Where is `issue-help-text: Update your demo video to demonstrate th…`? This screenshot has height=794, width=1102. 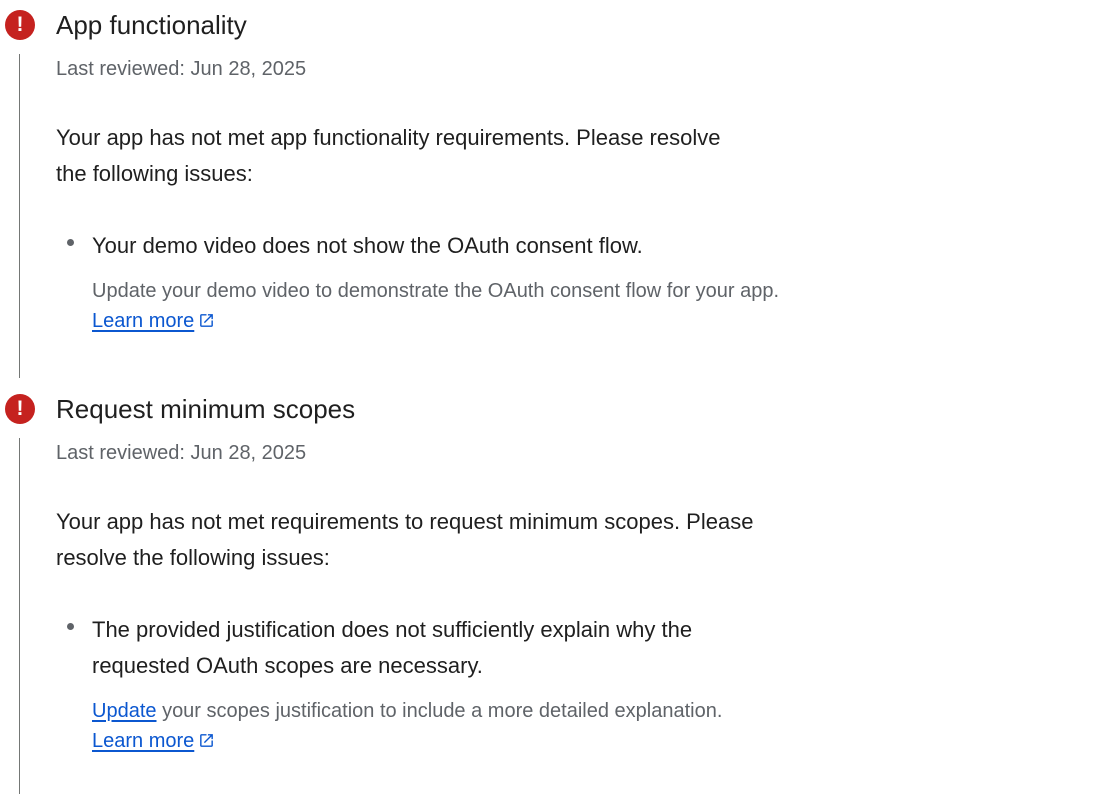 issue-help-text: Update your demo video to demonstrate th… is located at coordinates (437, 307).